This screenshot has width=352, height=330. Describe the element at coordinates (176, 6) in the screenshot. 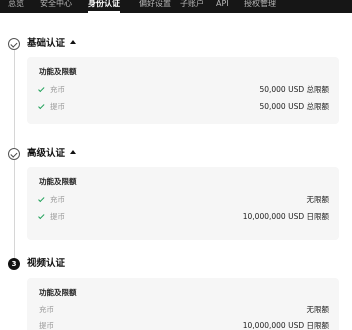

I see `top-nav: 总览 安全中心 身份认证 偏好设置 子账户 API 授权管理` at that location.